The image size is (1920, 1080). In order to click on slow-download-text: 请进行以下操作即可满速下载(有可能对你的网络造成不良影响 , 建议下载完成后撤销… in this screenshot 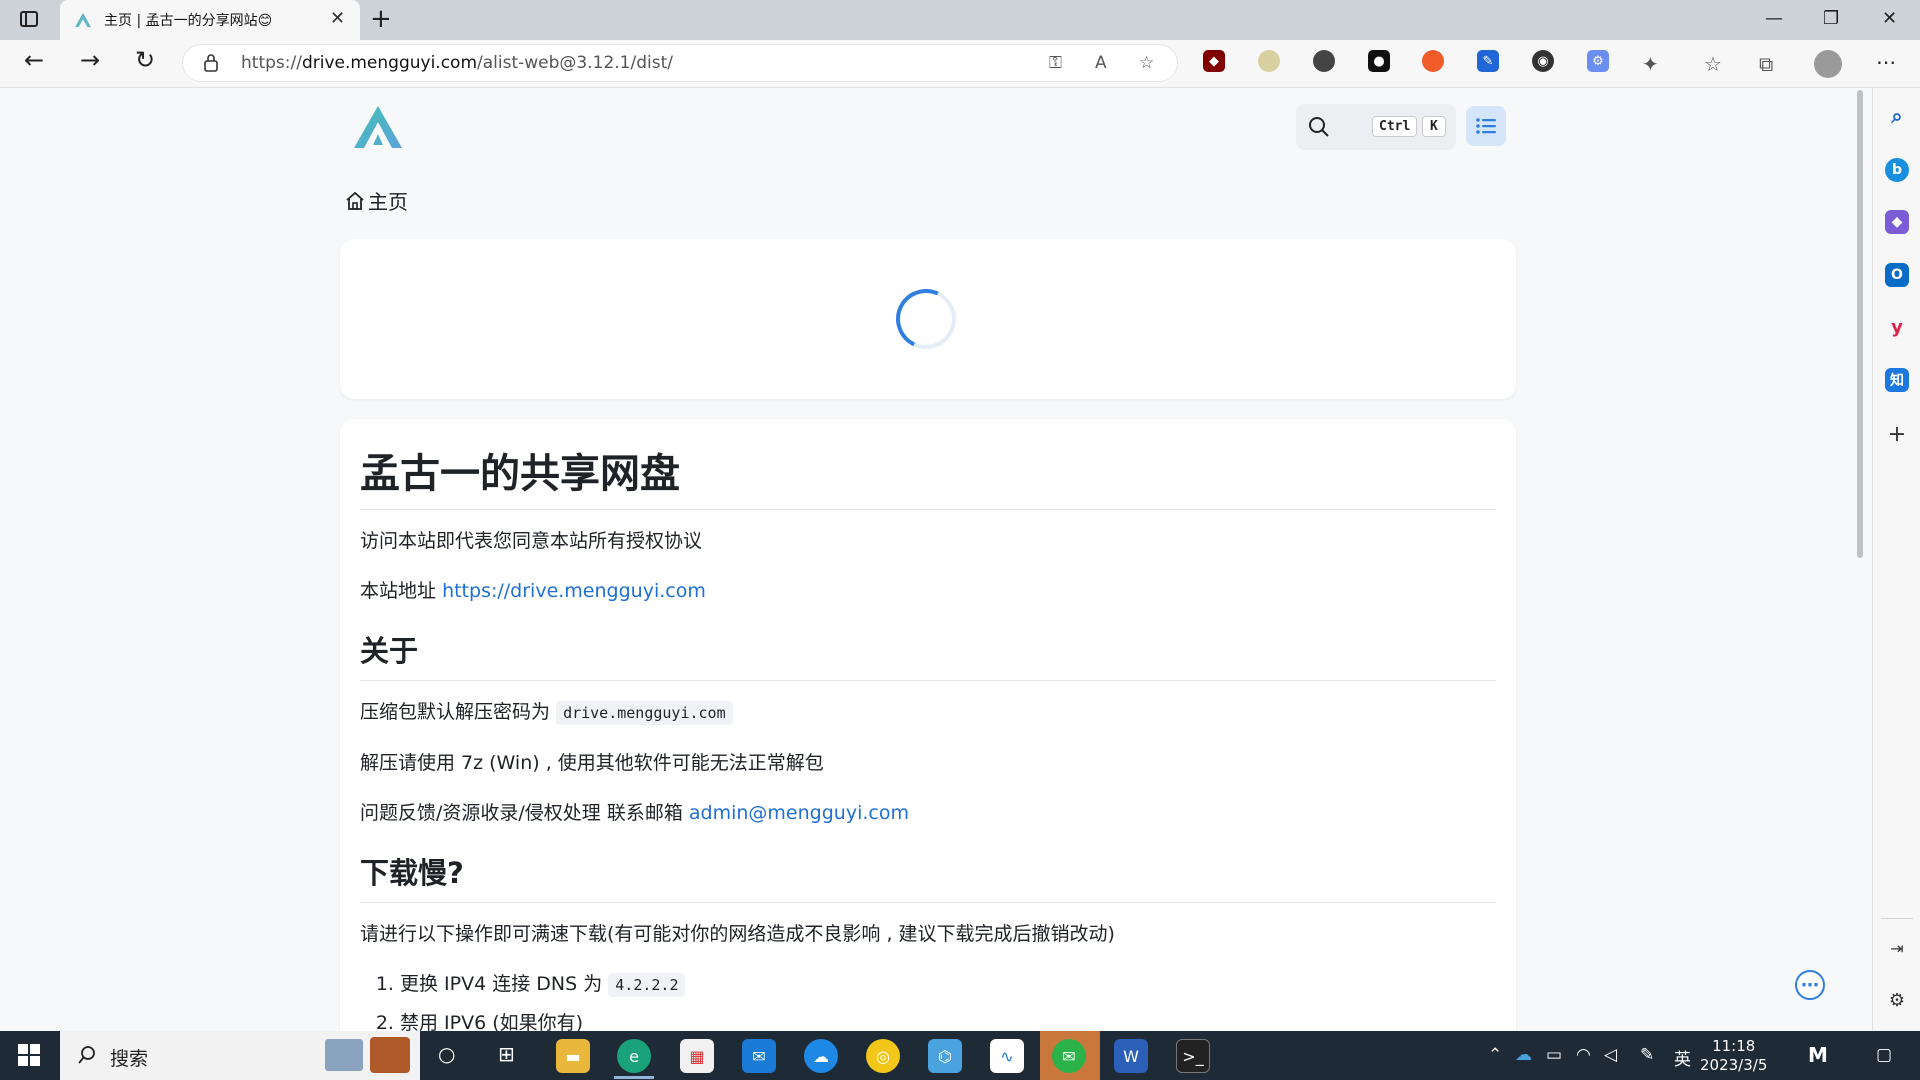, I will do `click(737, 934)`.